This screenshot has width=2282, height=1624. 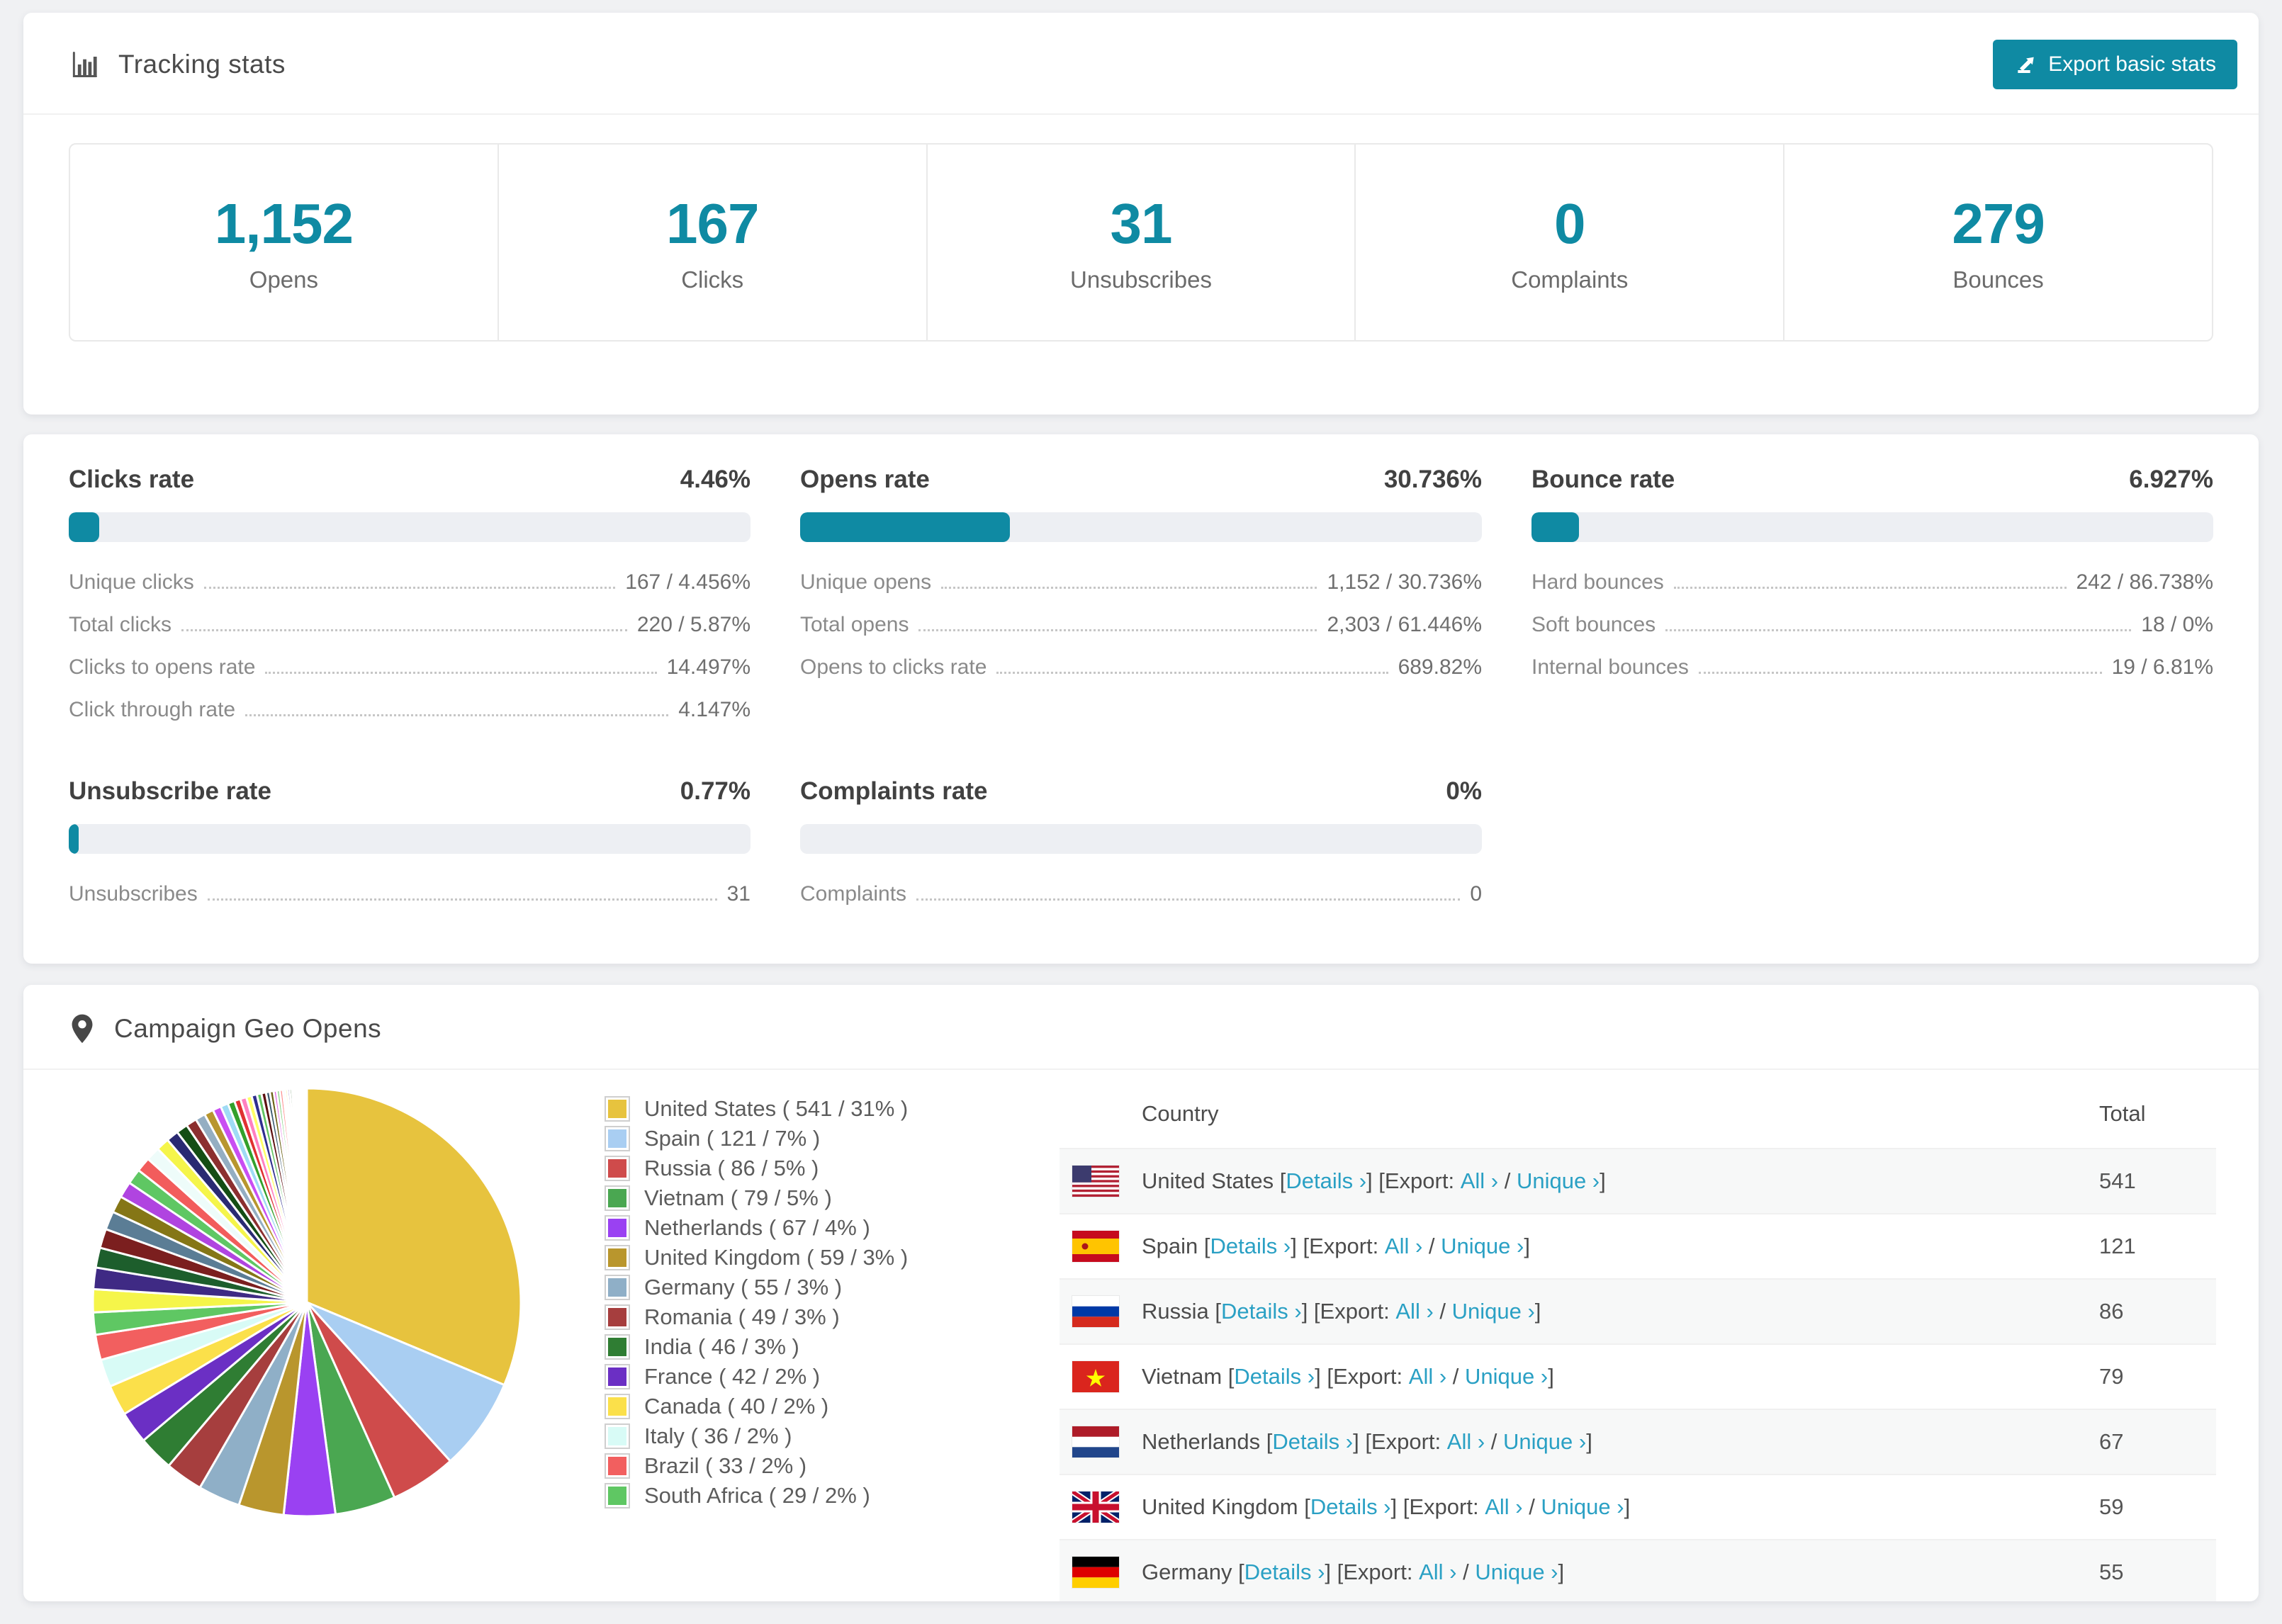 What do you see at coordinates (1476, 894) in the screenshot?
I see `metric-value: 0` at bounding box center [1476, 894].